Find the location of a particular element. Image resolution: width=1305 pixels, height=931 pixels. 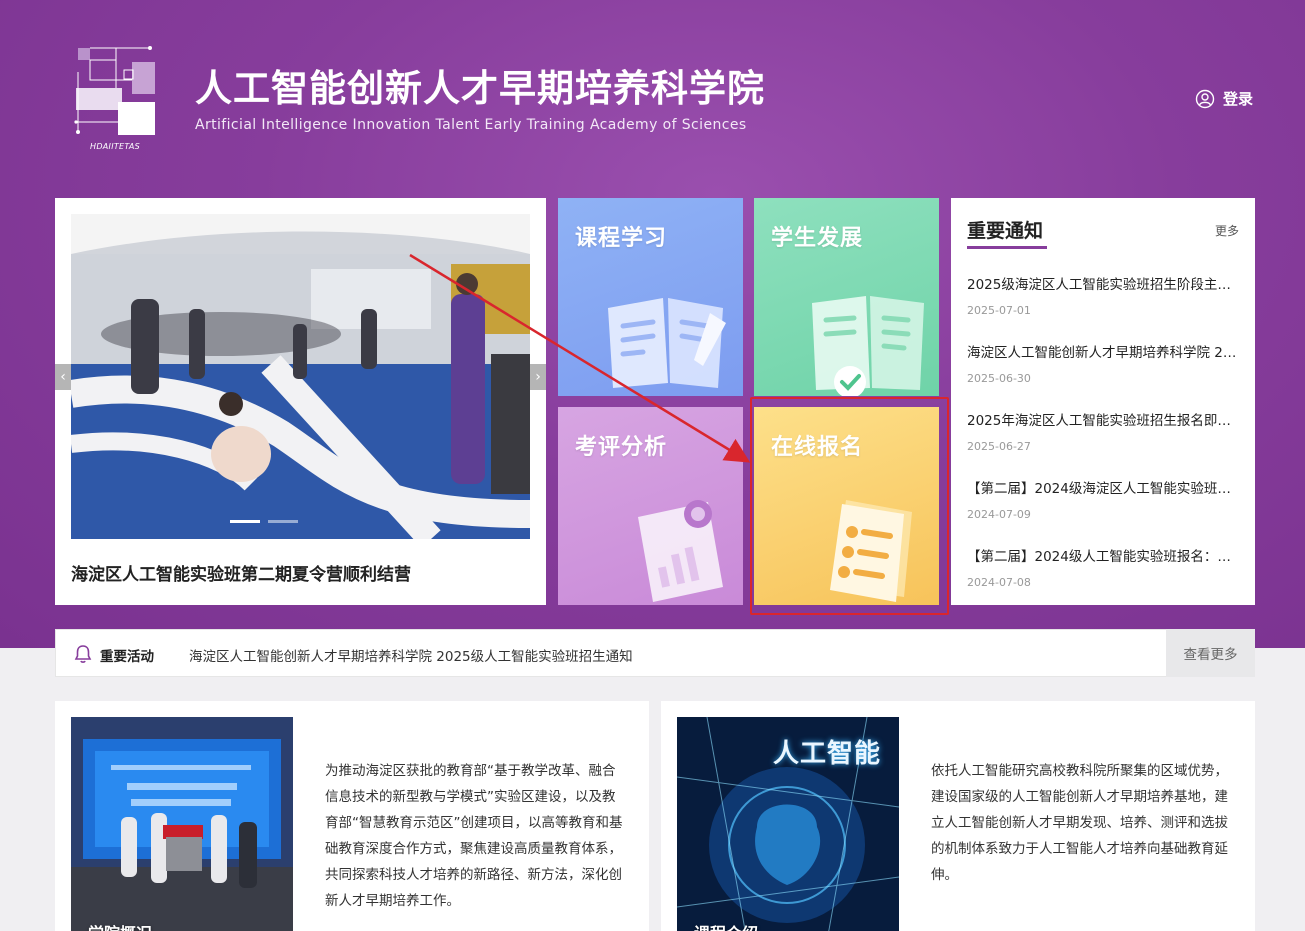

notices-title-underline is located at coordinates (1007, 247).